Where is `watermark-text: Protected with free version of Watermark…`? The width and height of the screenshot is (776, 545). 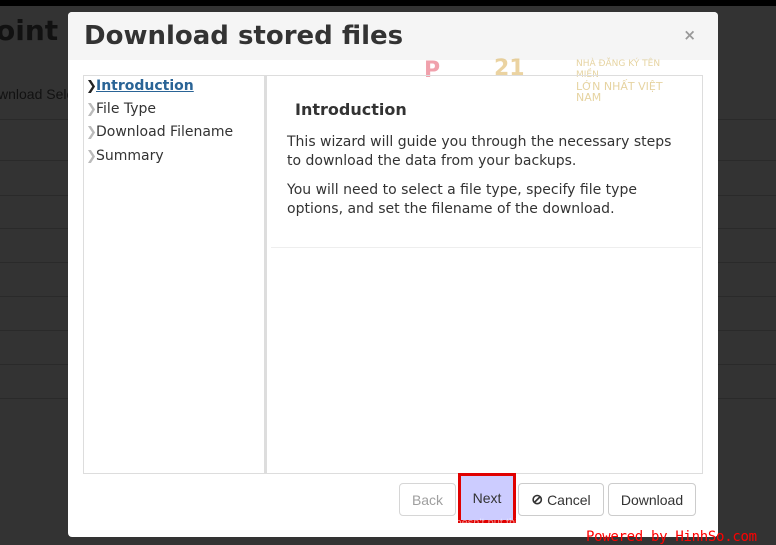 watermark-text: Protected with free version of Watermark… is located at coordinates (366, 523).